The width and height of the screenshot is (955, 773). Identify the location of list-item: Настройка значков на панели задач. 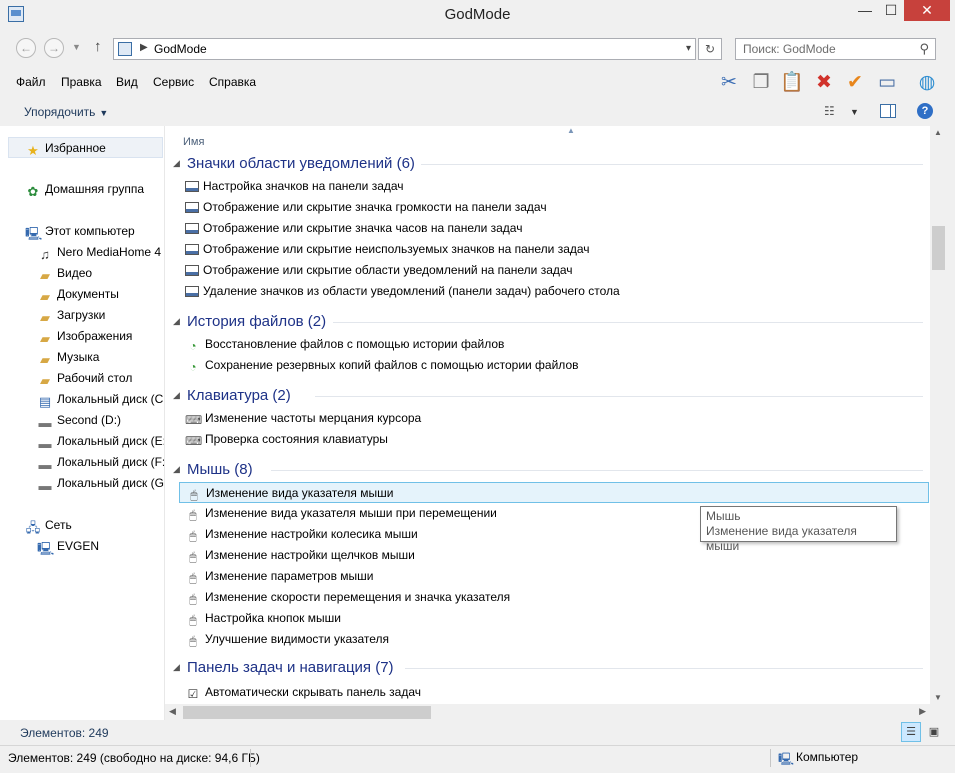
(554, 186).